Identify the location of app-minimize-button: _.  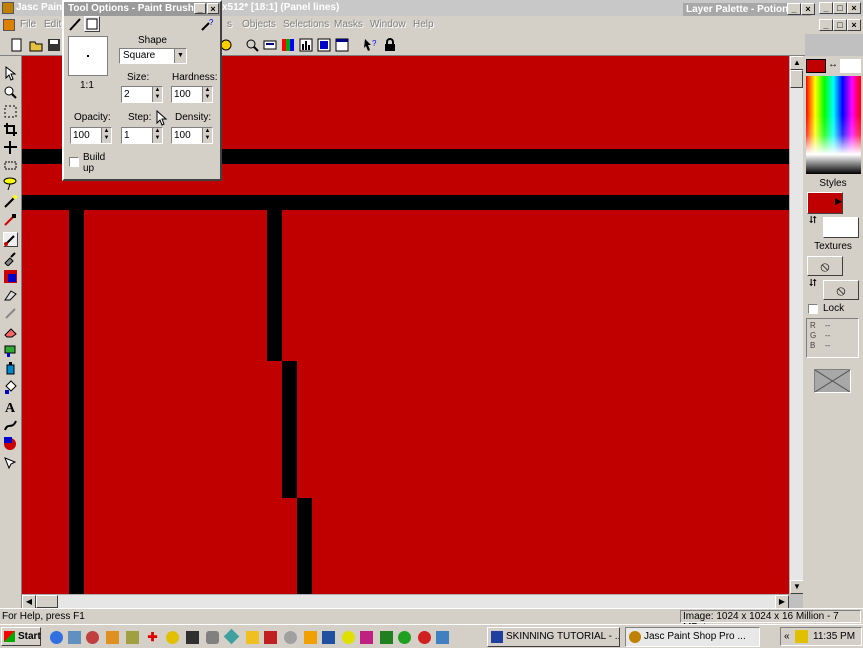
(826, 8).